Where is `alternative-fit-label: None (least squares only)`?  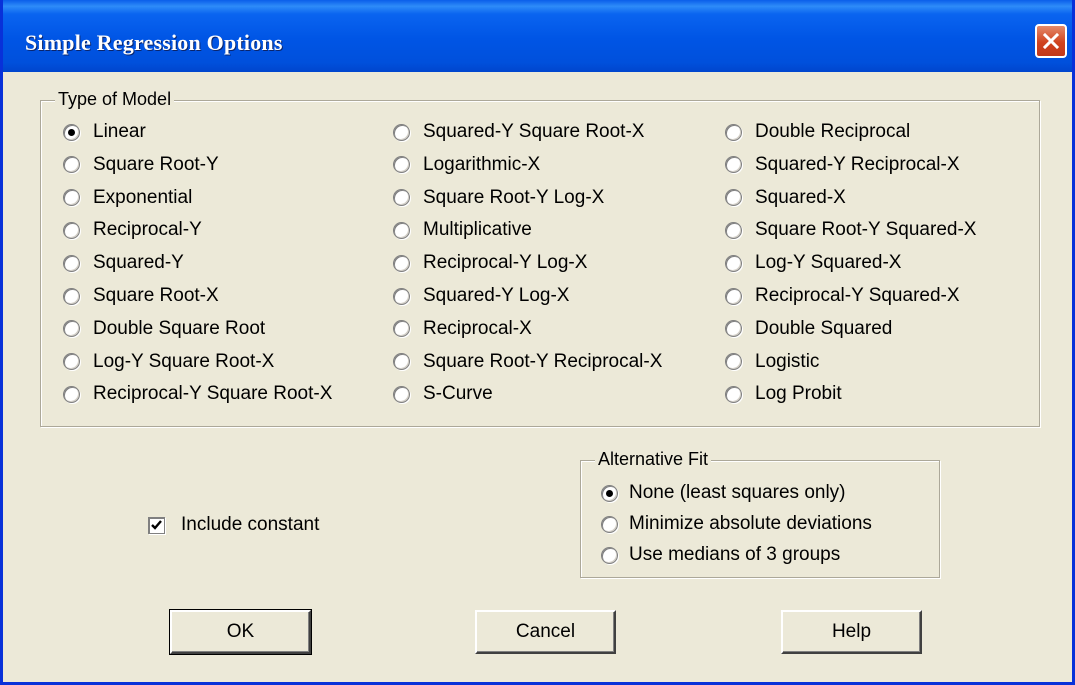 alternative-fit-label: None (least squares only) is located at coordinates (737, 492).